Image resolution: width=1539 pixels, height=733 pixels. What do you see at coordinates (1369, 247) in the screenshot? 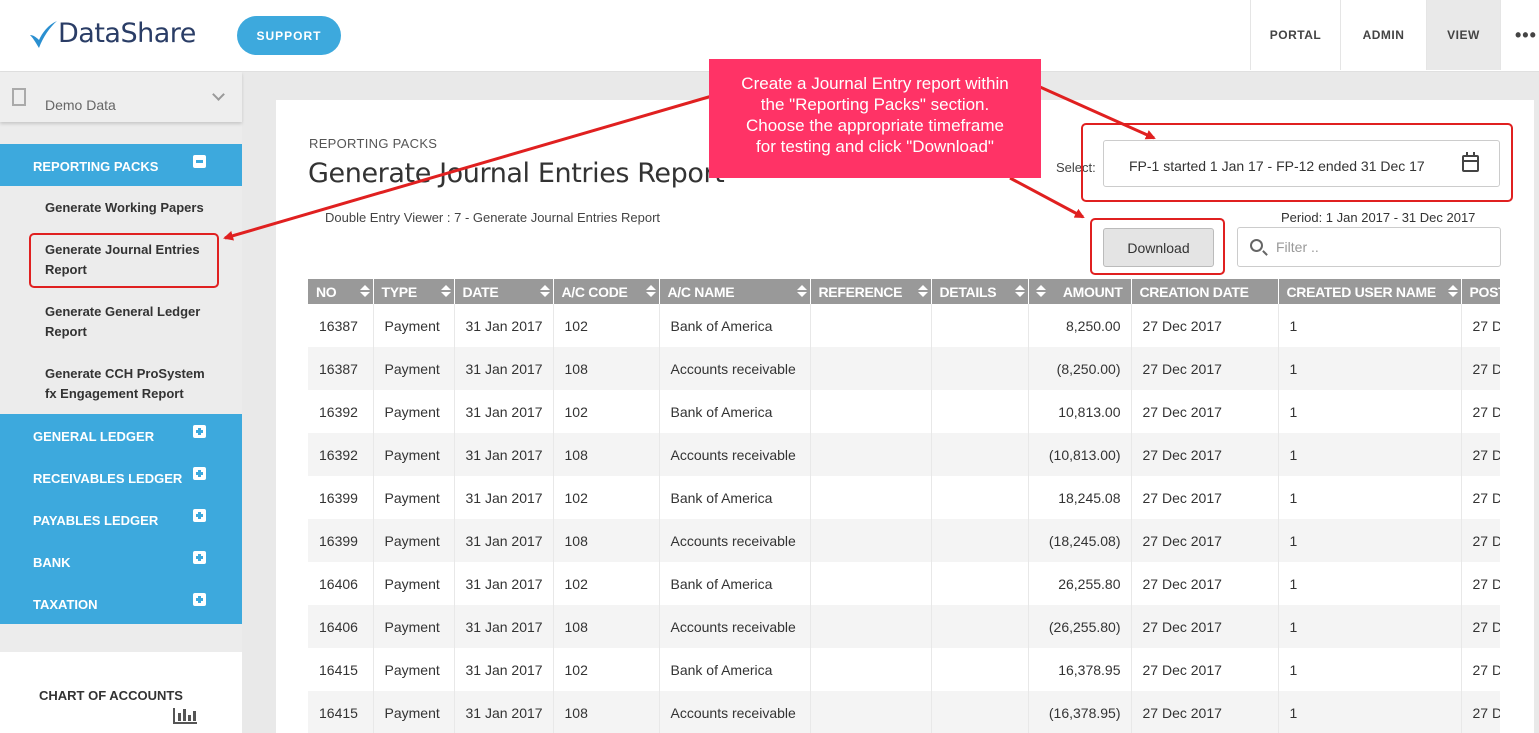
I see `filter-input: Filter ..` at bounding box center [1369, 247].